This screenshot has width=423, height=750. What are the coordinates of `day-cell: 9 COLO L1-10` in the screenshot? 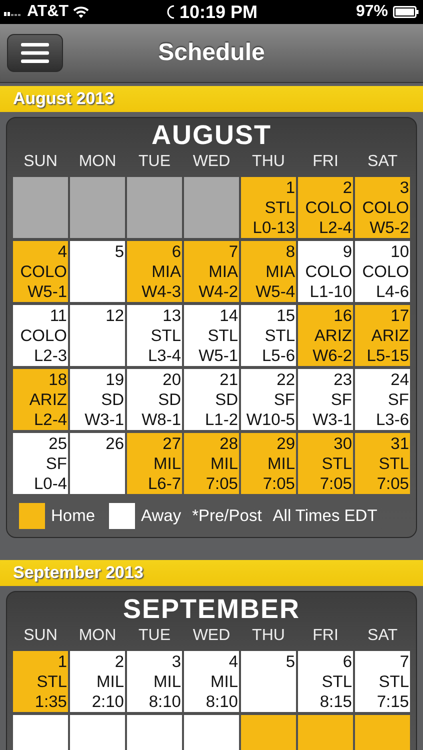 It's located at (325, 271).